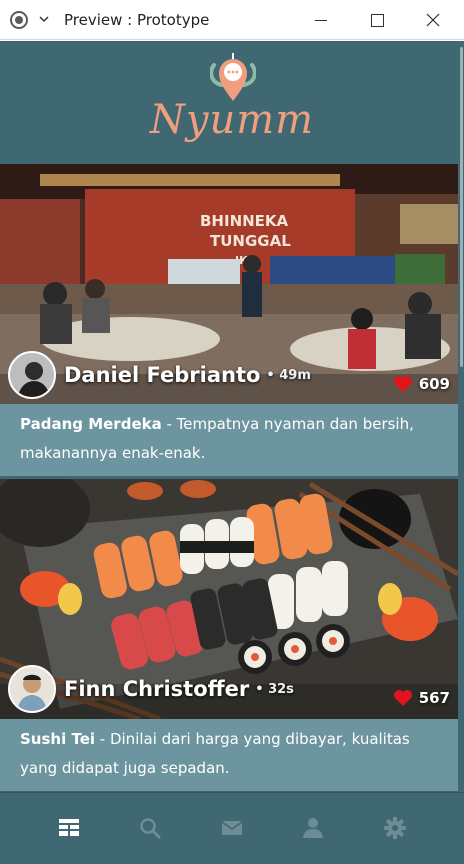 This screenshot has width=464, height=864. Describe the element at coordinates (377, 20) in the screenshot. I see `maximize-button` at that location.